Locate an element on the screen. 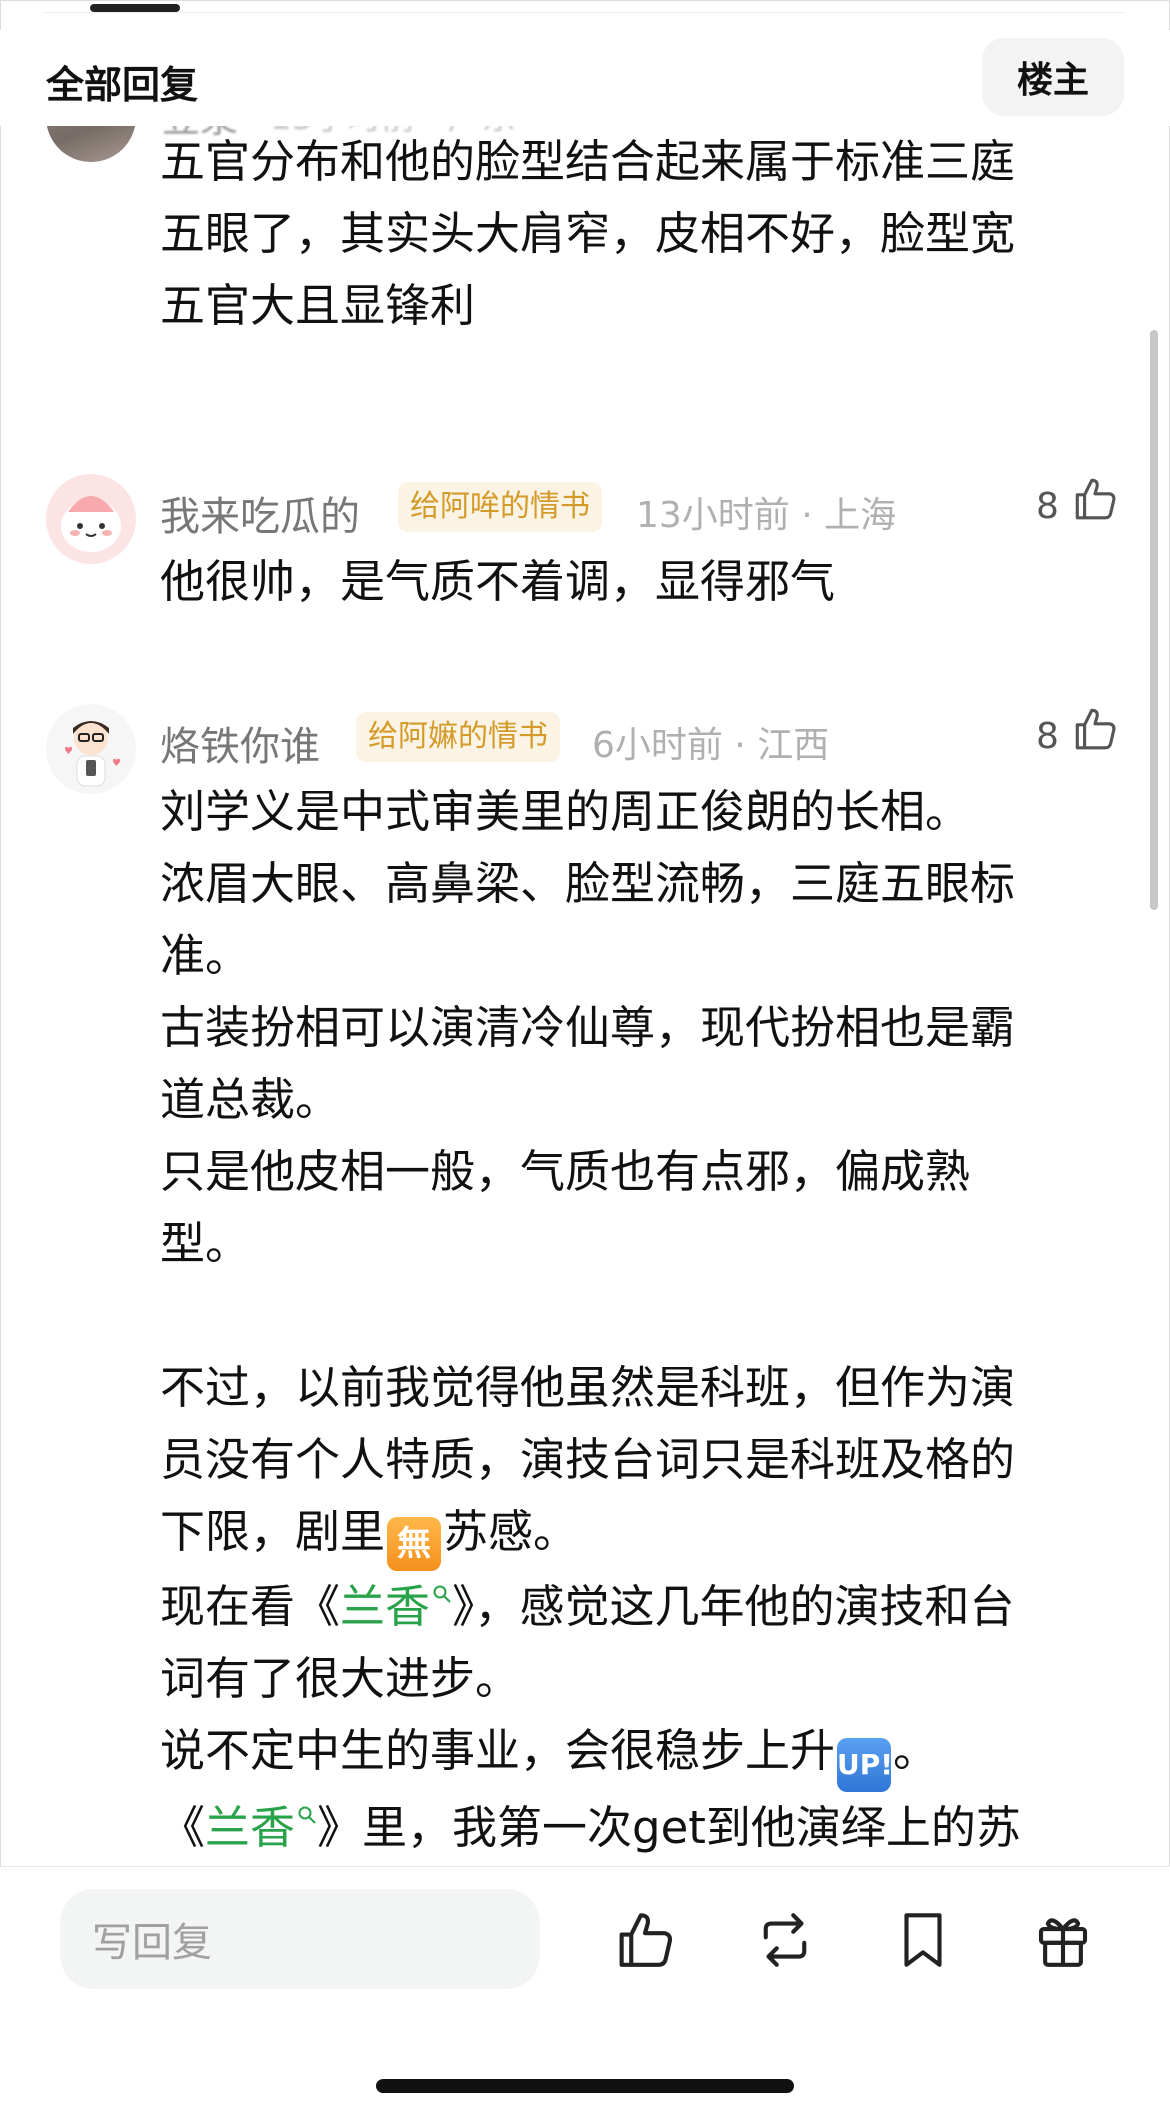 This screenshot has width=1170, height=2119. comment-meta: 6小时前 · 江西 is located at coordinates (711, 745).